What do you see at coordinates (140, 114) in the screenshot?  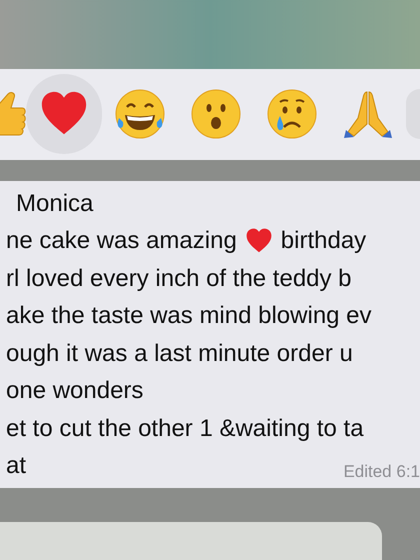 I see `laughing-face-icon` at bounding box center [140, 114].